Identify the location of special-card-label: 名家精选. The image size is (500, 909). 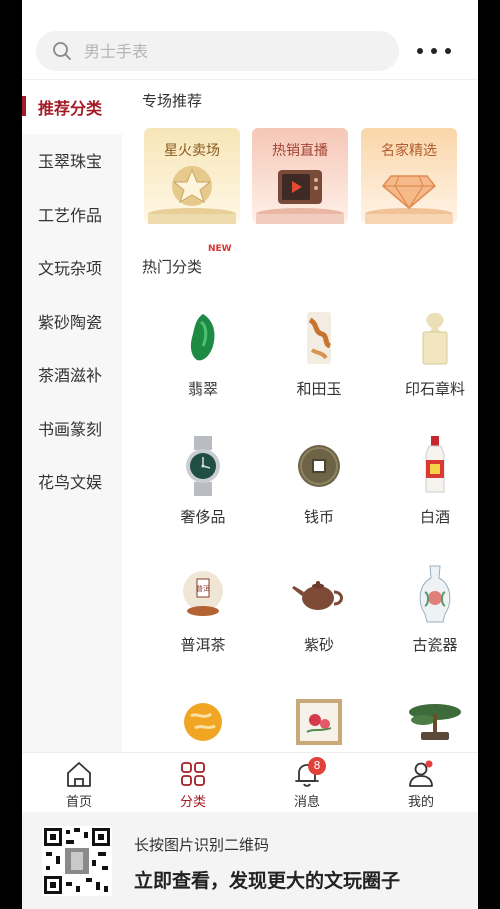
(409, 151).